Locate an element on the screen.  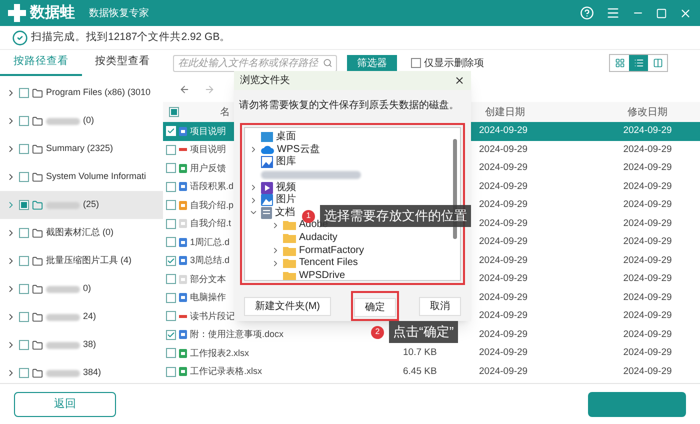
forward-icon is located at coordinates (209, 89).